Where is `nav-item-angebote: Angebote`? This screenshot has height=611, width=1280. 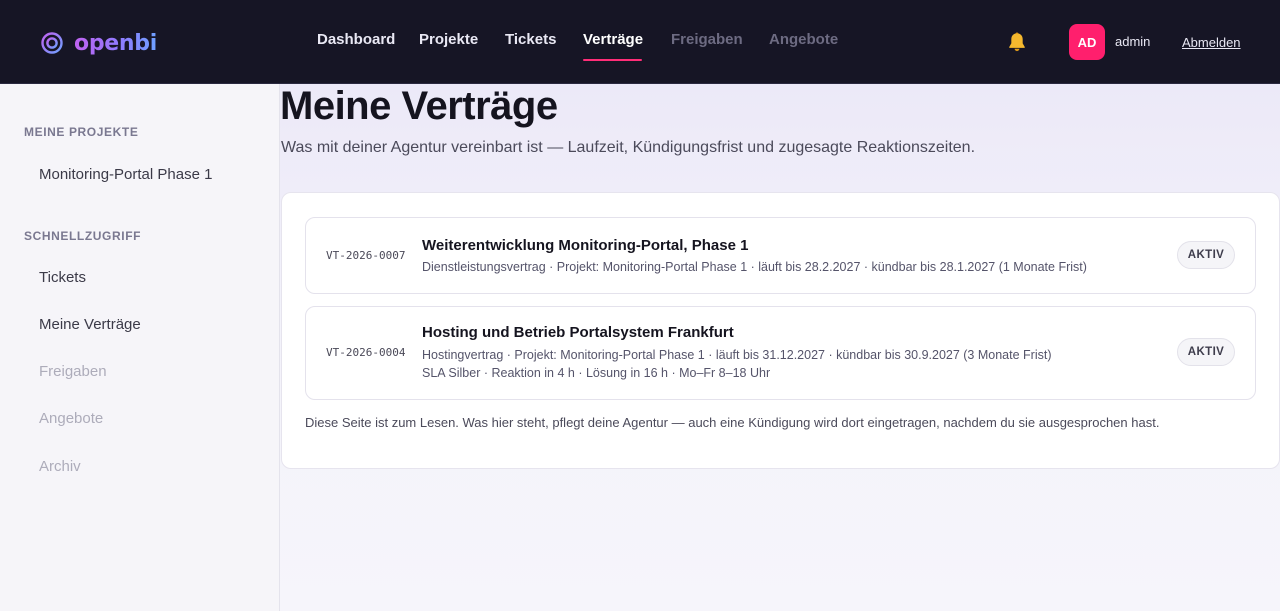
nav-item-angebote: Angebote is located at coordinates (803, 39).